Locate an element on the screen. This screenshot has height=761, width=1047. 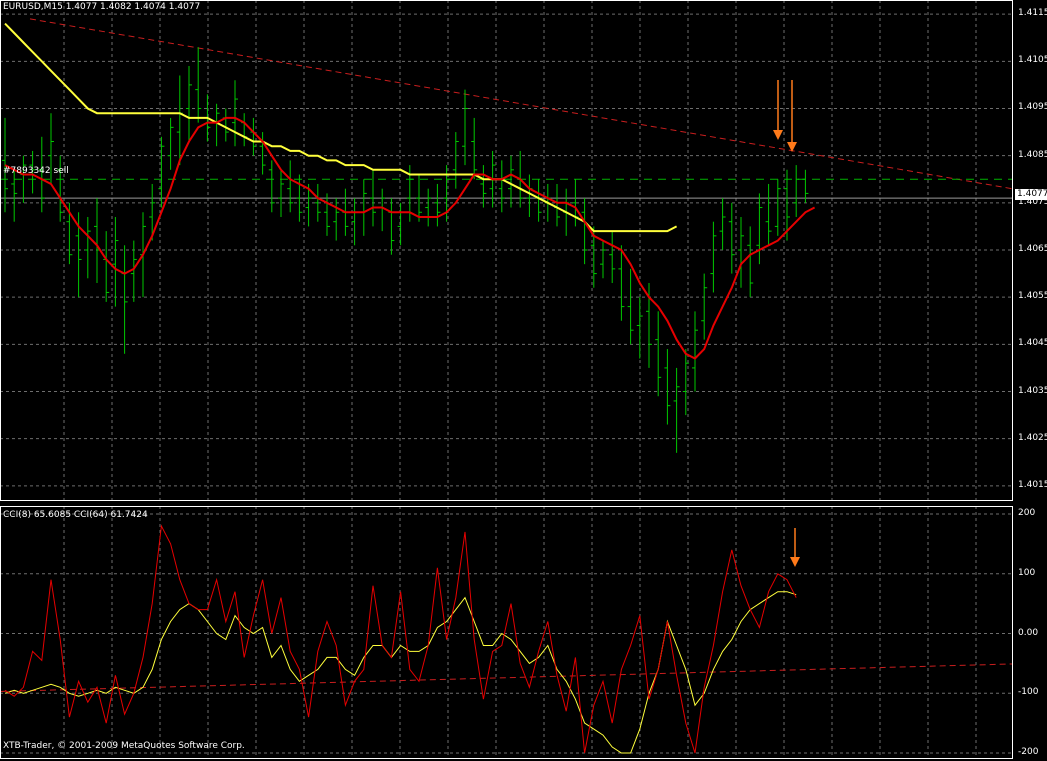
cci-axis-label: 200 is located at coordinates (1027, 513).